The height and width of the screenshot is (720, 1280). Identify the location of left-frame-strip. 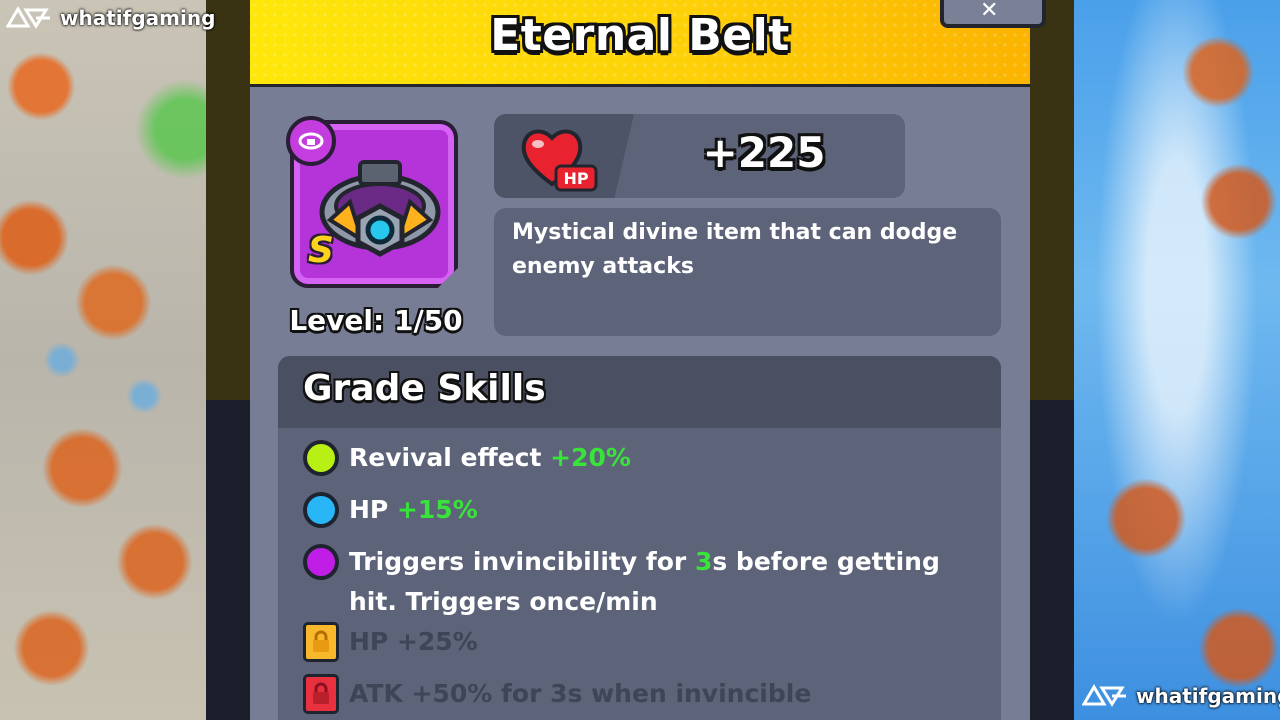
(228, 200).